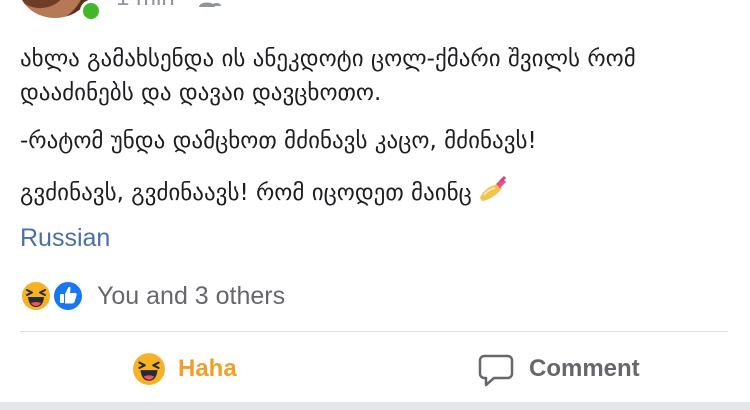 This screenshot has width=750, height=410. I want to click on haha-label: Haha, so click(207, 368).